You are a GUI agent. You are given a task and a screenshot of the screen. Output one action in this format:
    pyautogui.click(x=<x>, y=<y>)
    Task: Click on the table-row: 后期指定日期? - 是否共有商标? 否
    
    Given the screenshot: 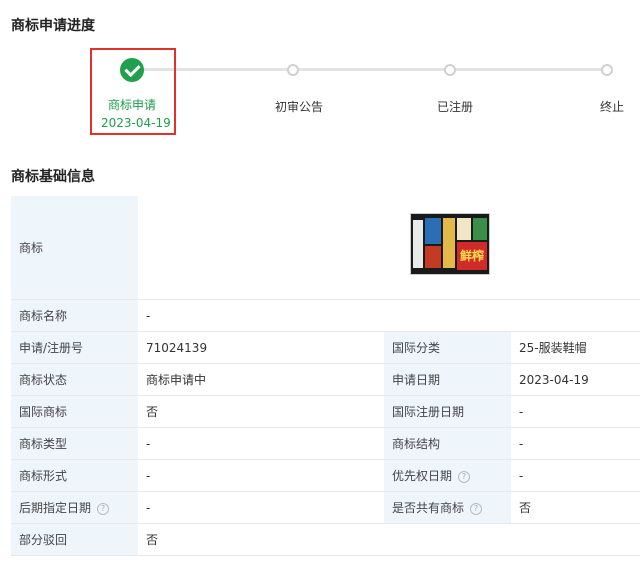 What is the action you would take?
    pyautogui.click(x=325, y=507)
    